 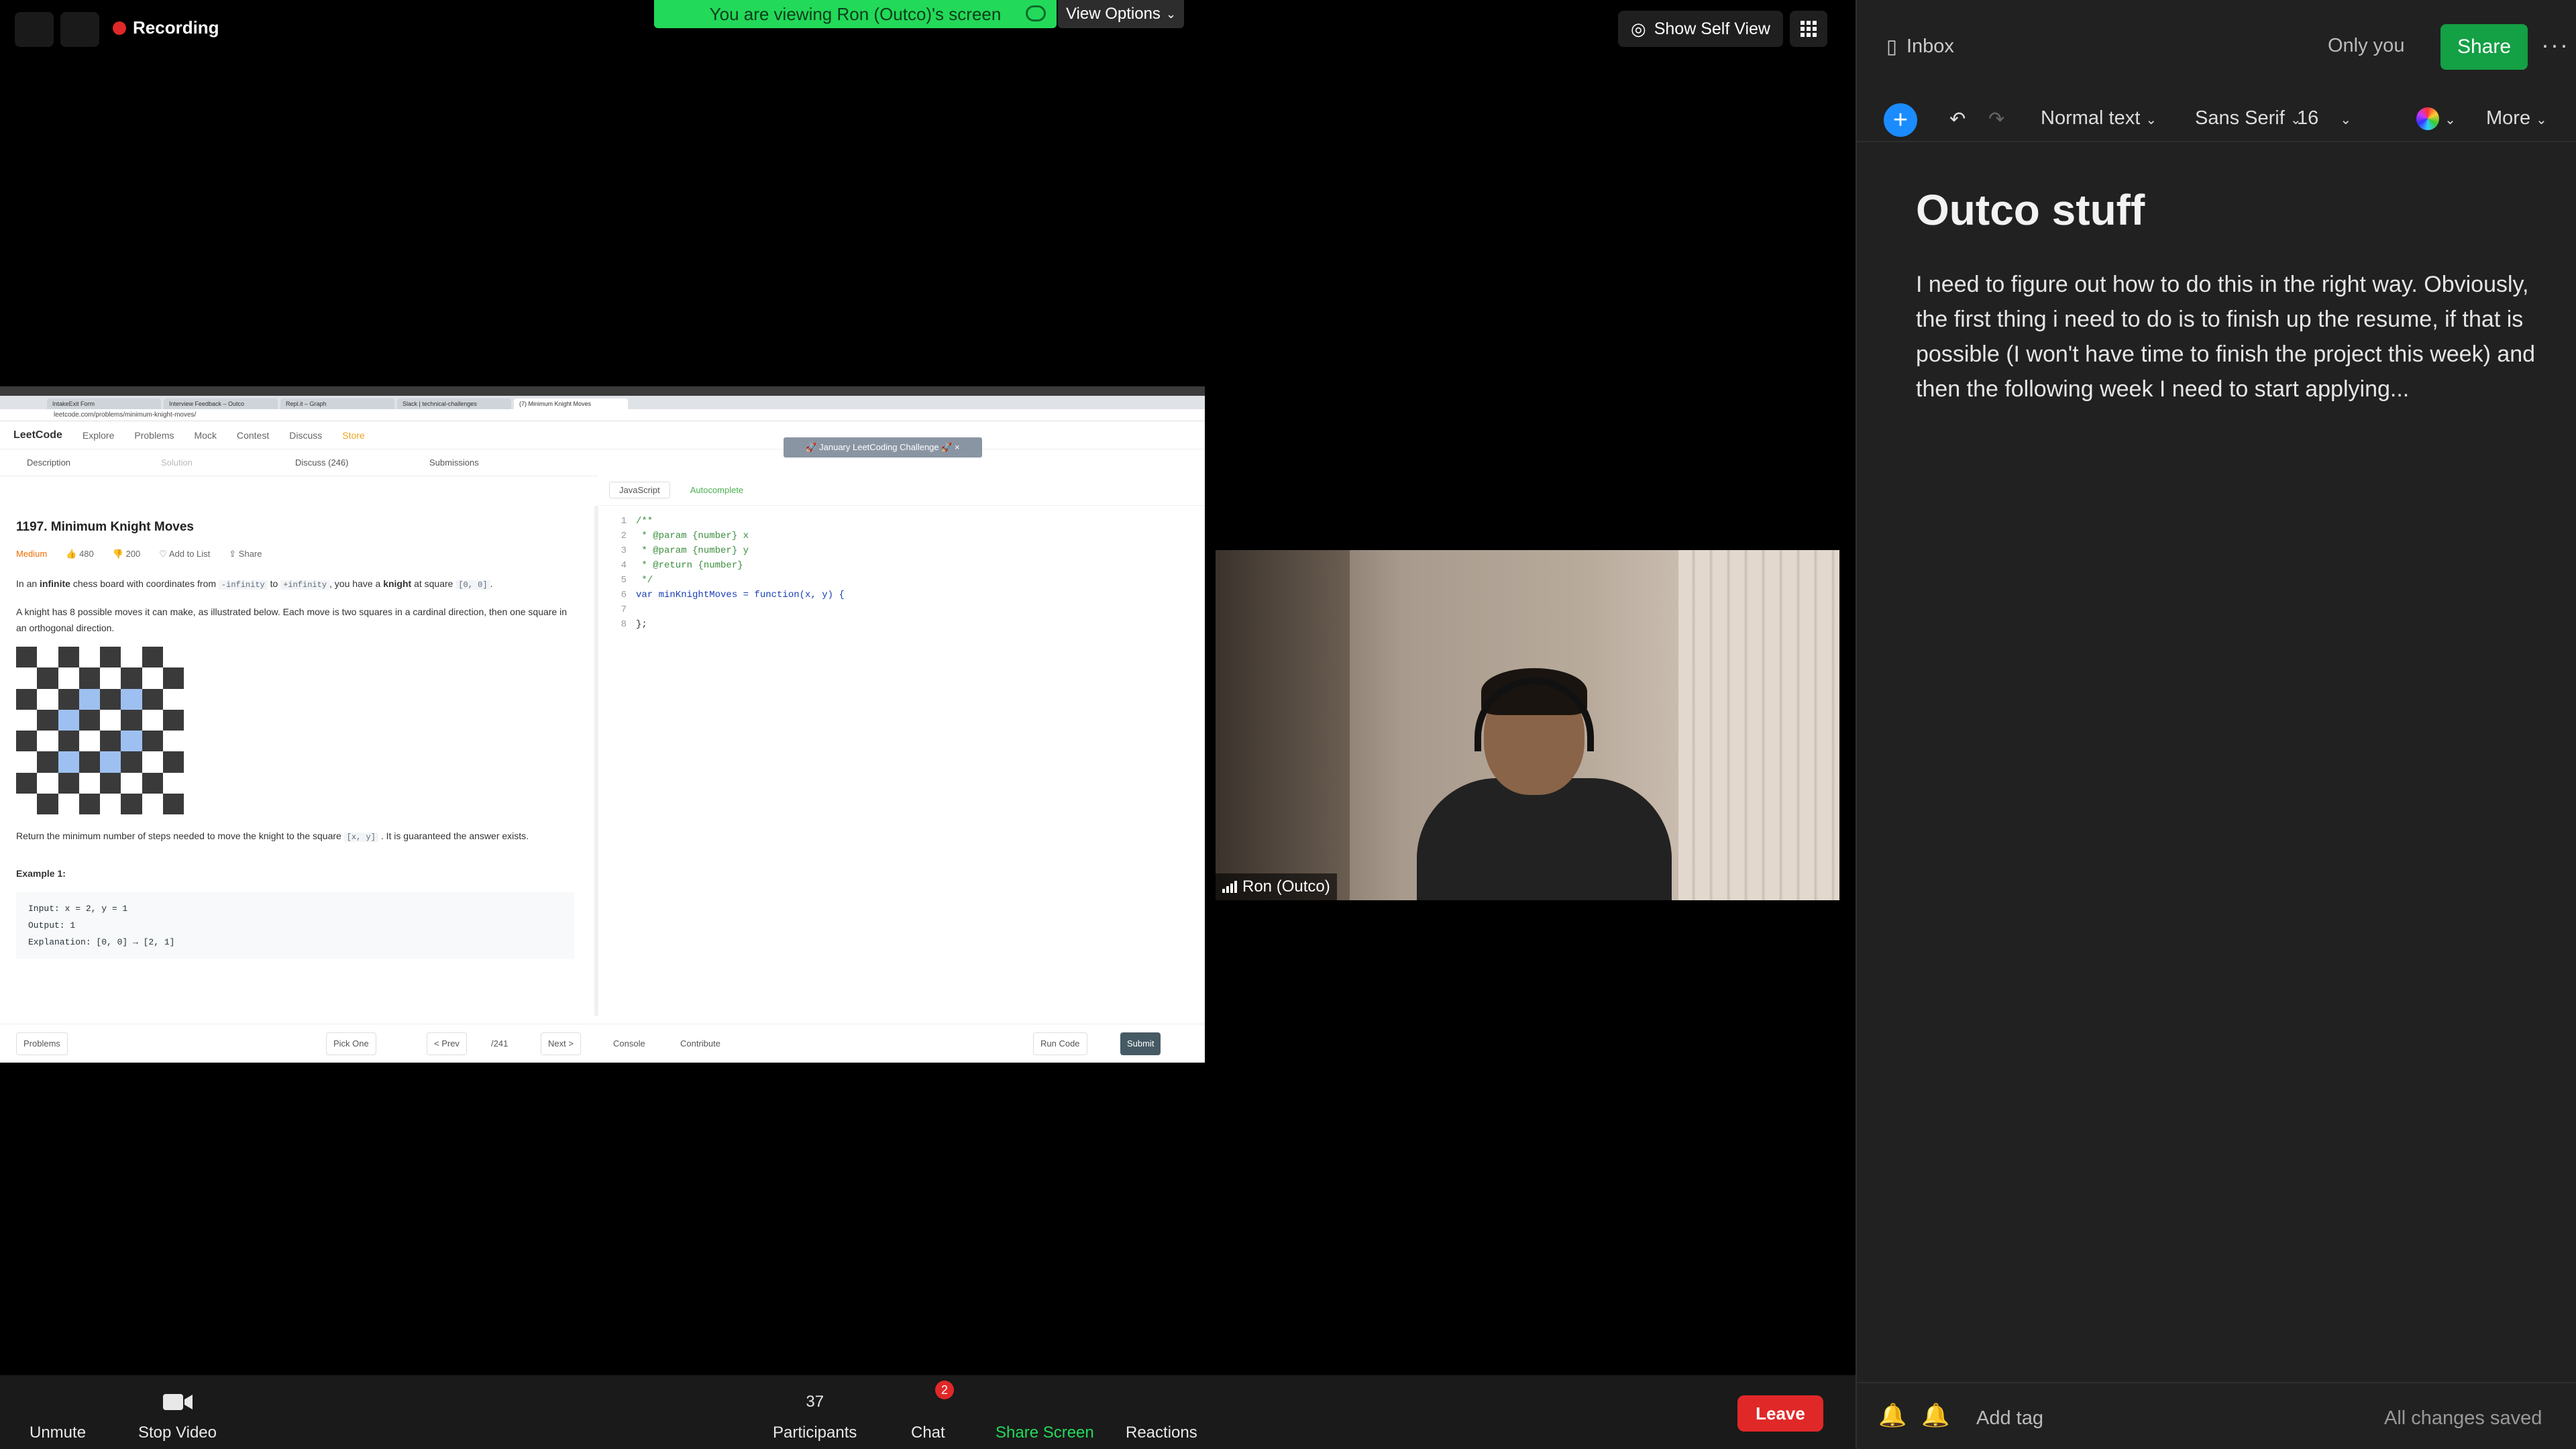 I want to click on code-text: * @return {number}, so click(x=689, y=565).